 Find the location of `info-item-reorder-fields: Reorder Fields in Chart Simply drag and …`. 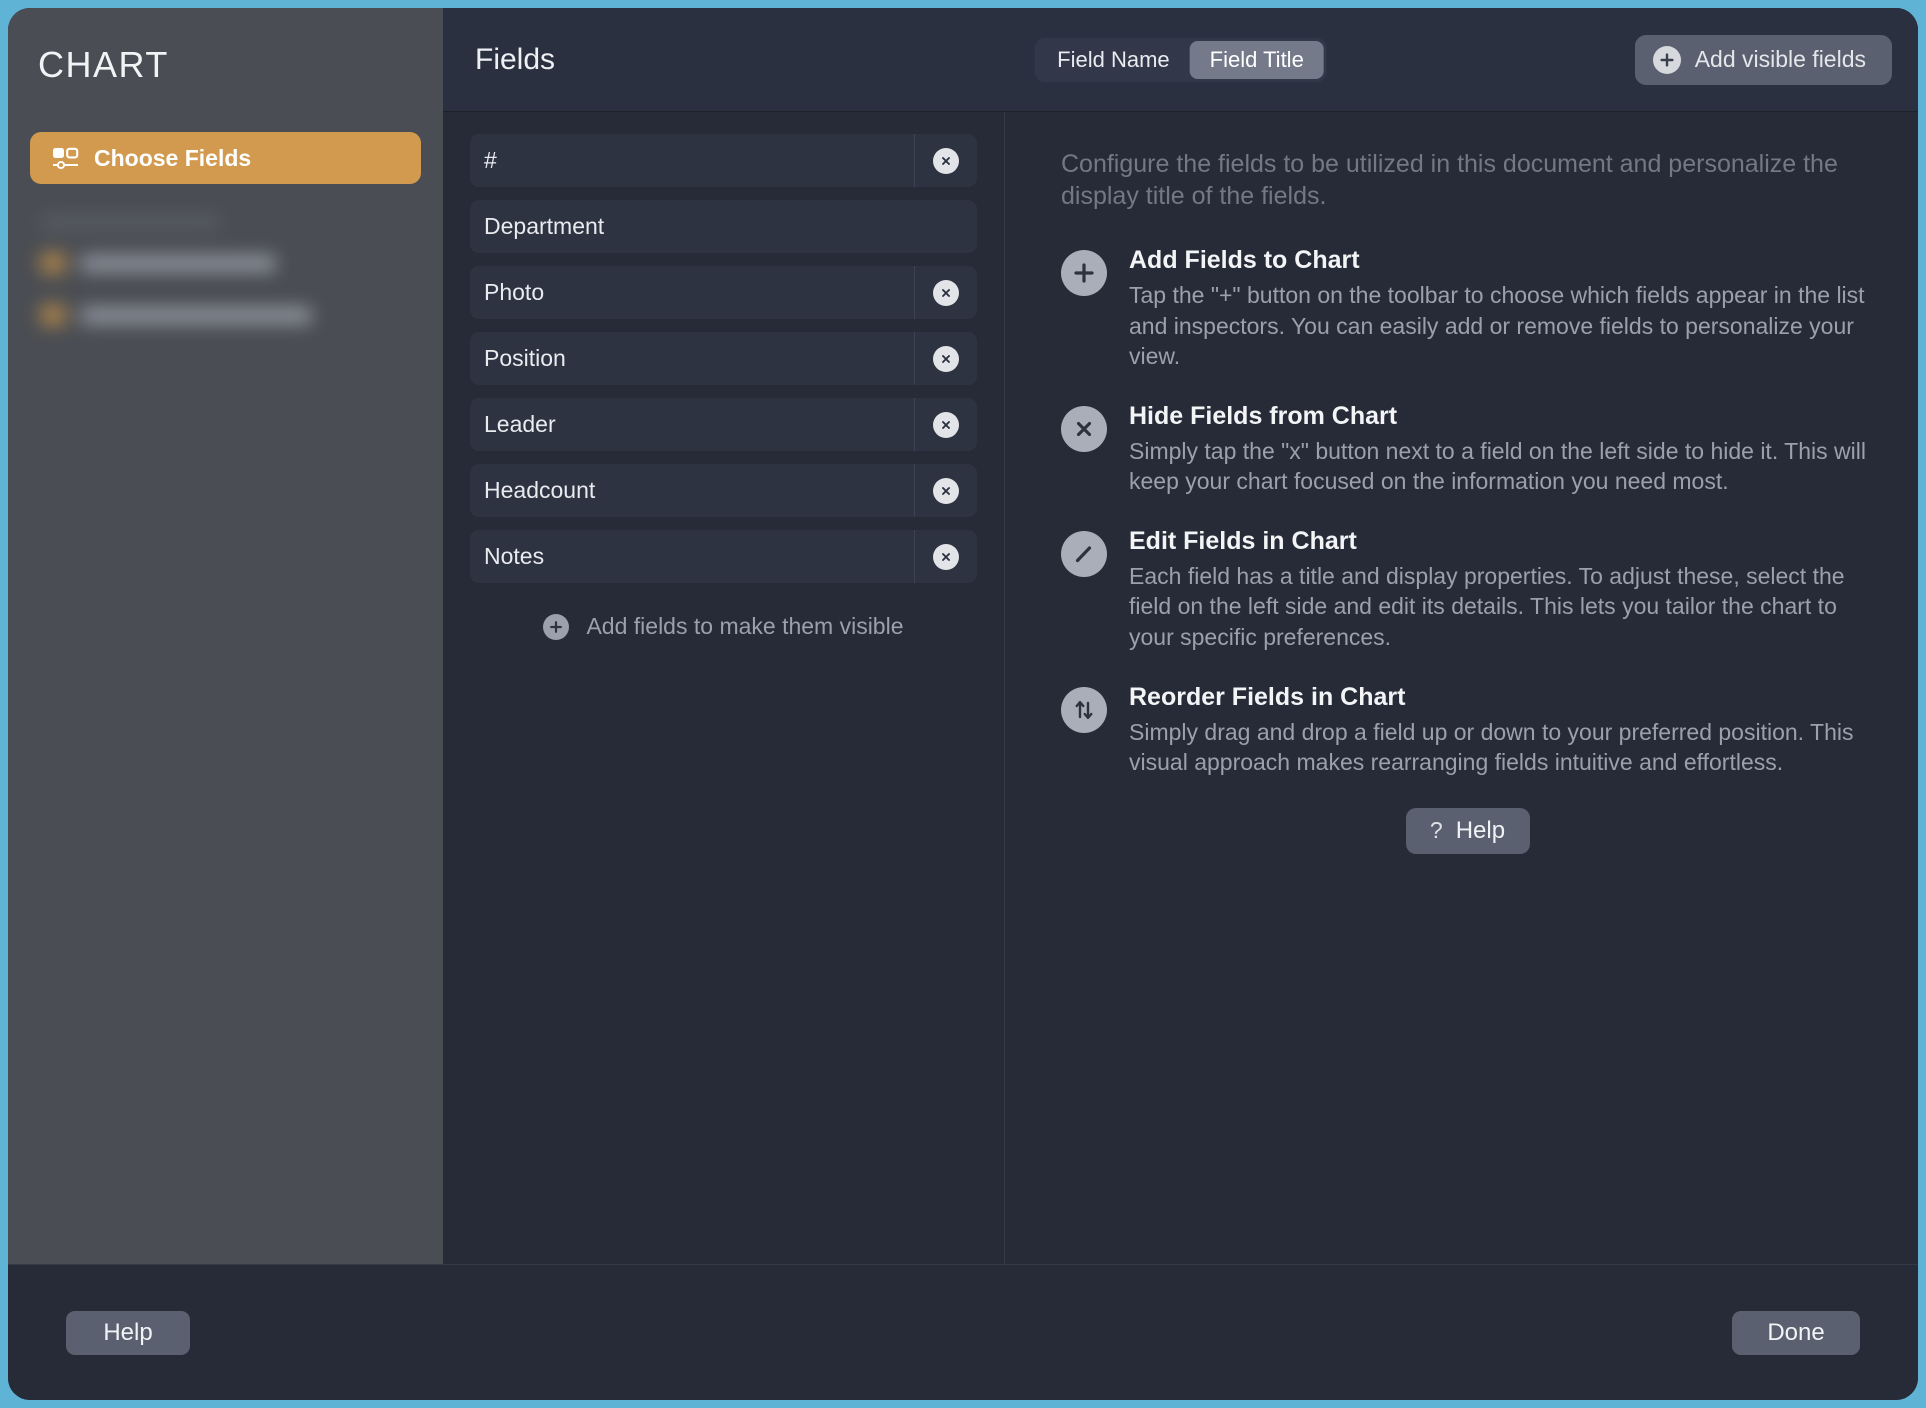

info-item-reorder-fields: Reorder Fields in Chart Simply drag and … is located at coordinates (1467, 730).